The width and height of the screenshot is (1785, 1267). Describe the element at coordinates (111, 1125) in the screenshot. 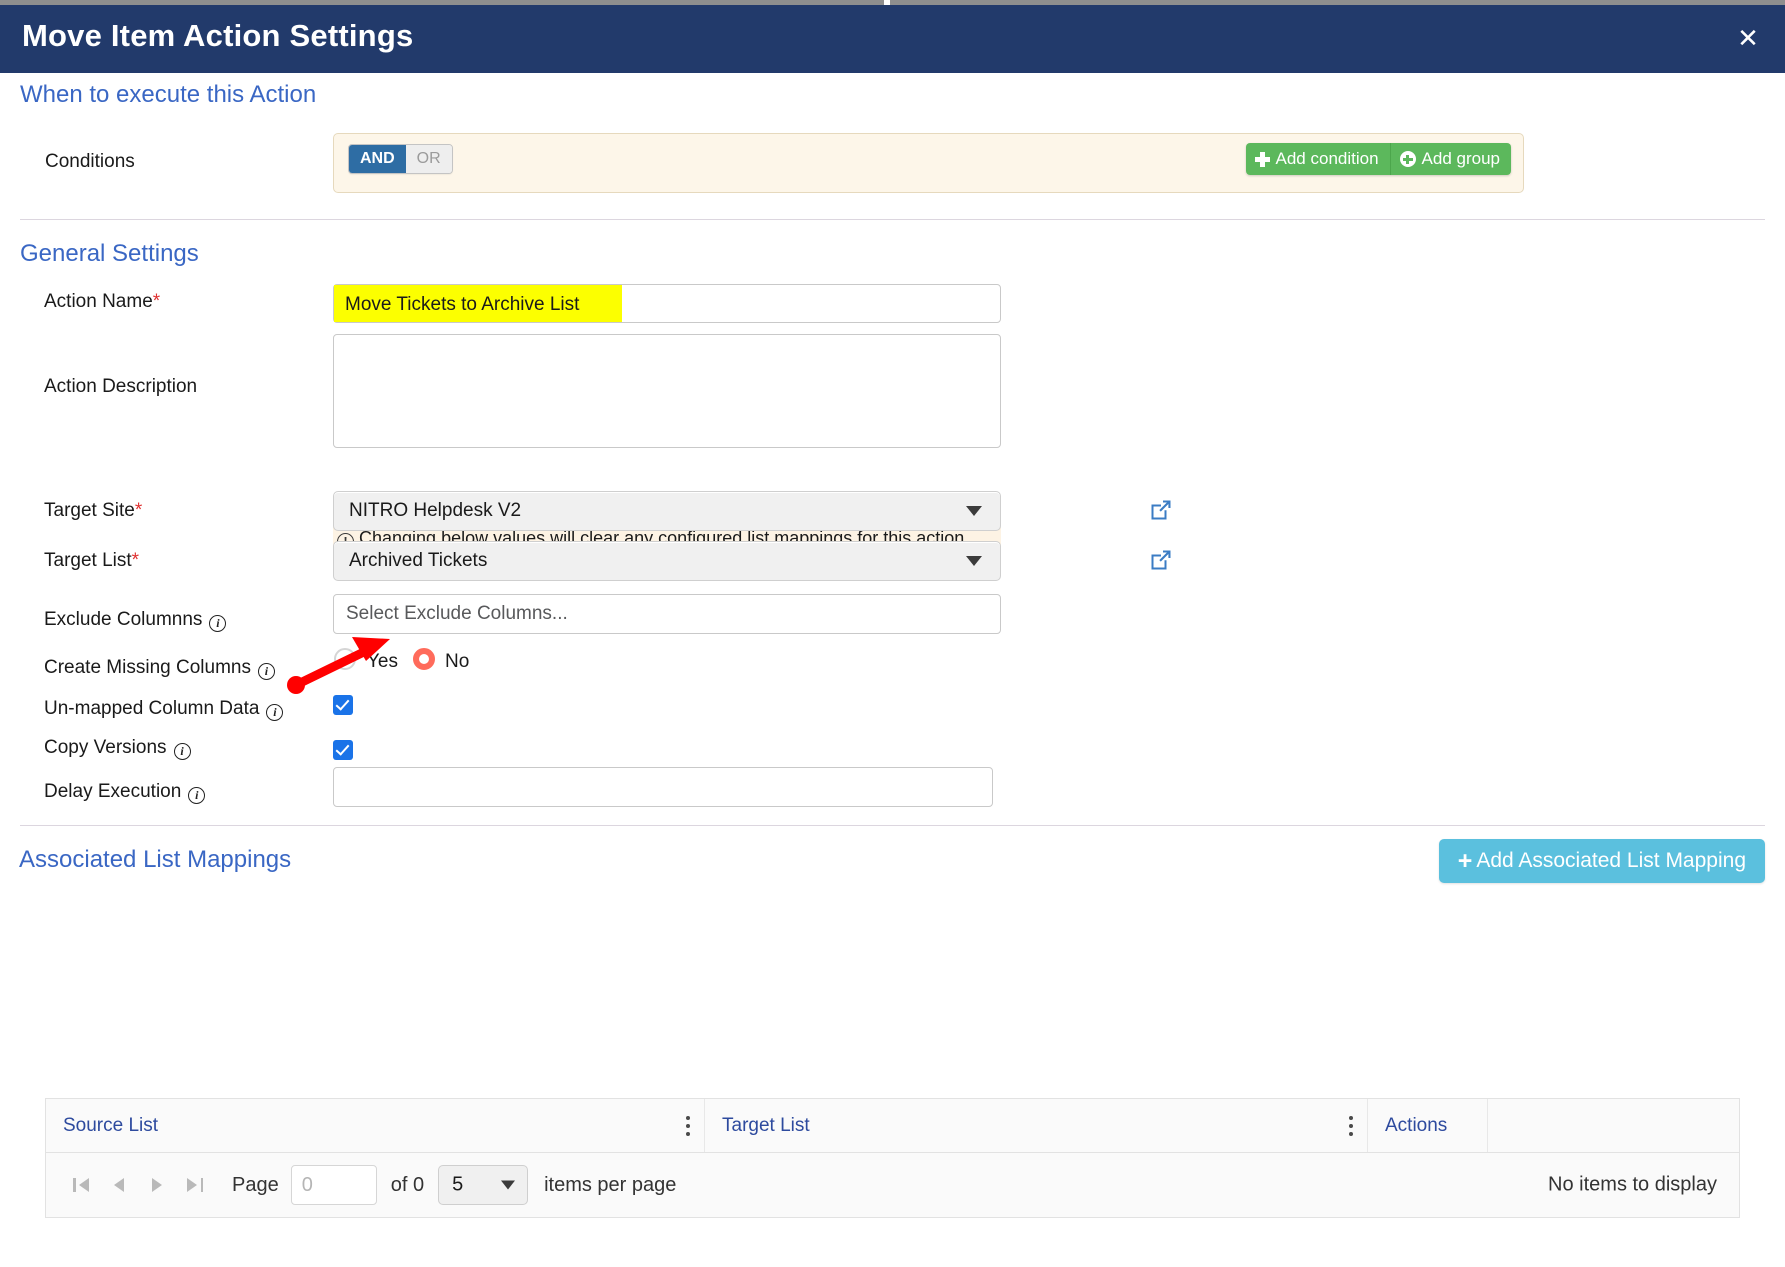

I see `column-header-source-list-label: Source List` at that location.